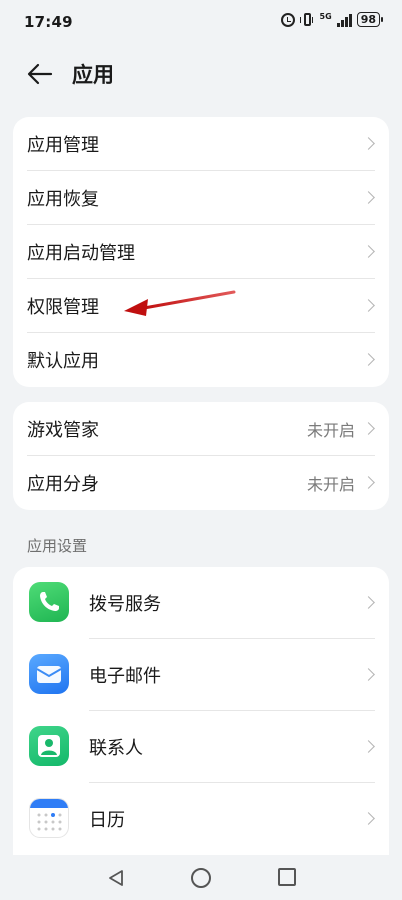 This screenshot has width=402, height=900. Describe the element at coordinates (63, 484) in the screenshot. I see `list-item-label: 应用分身` at that location.